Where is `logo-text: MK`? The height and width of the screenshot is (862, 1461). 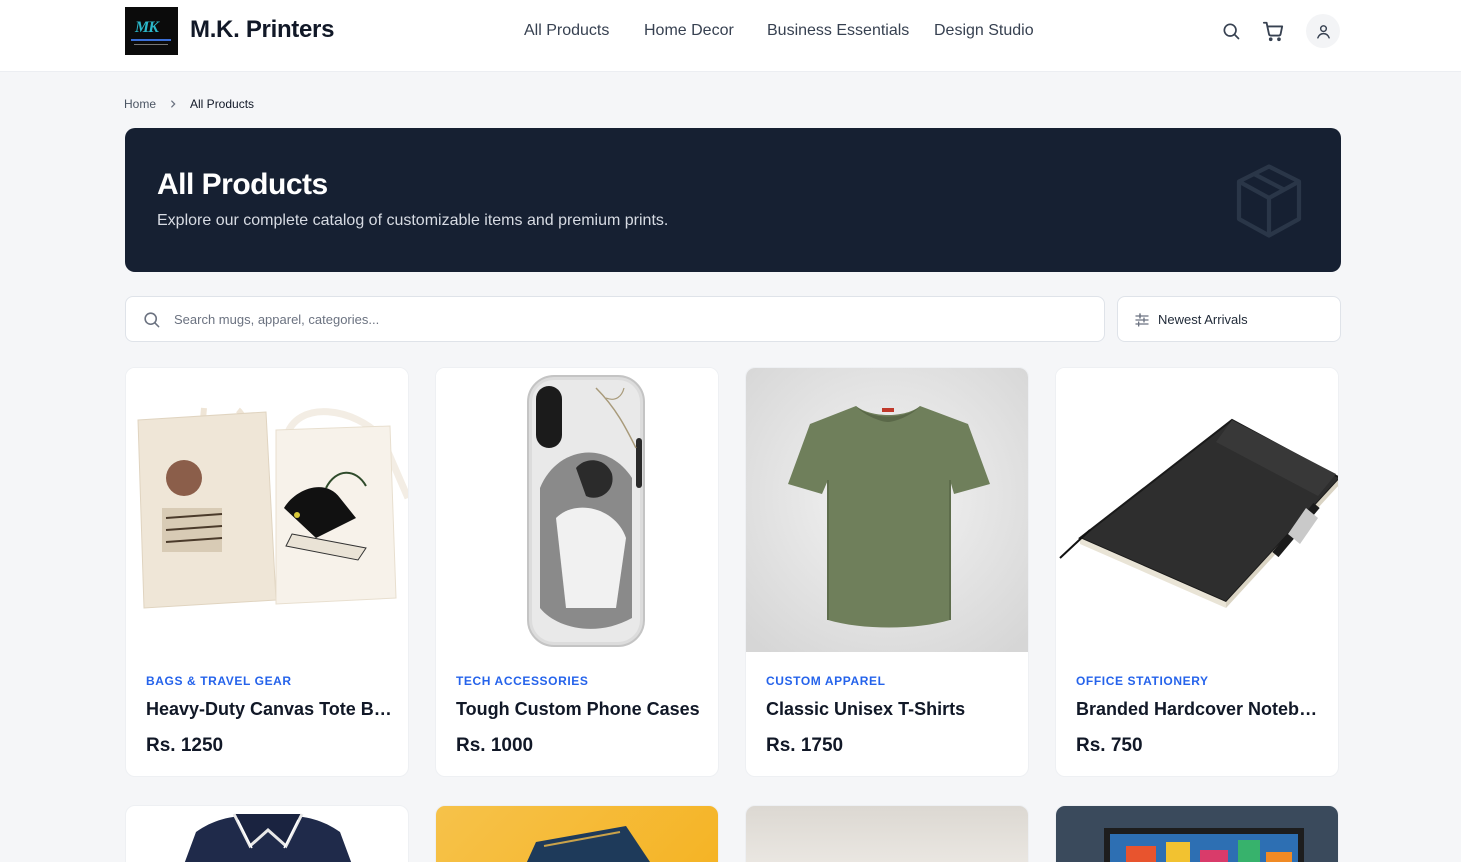
logo-text: MK is located at coordinates (147, 27).